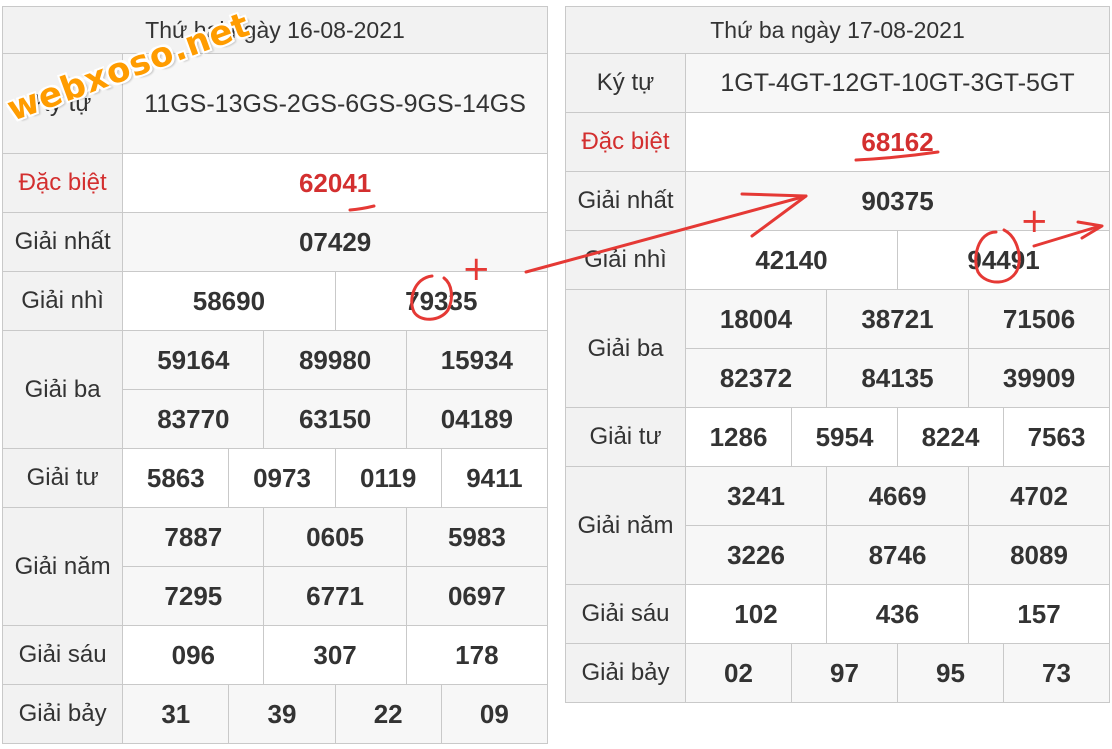 This screenshot has height=749, width=1112. I want to click on seventh-prize-value: 09, so click(494, 714).